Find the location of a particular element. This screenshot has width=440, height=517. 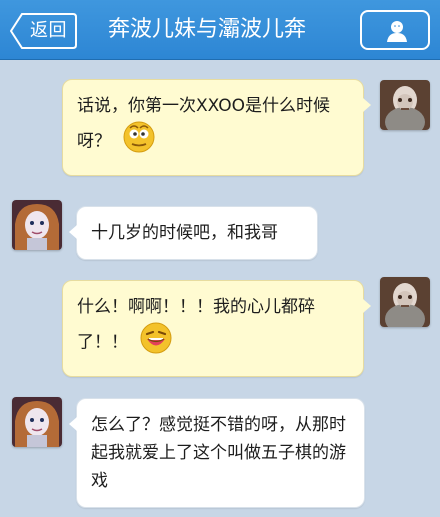

message-bubble: 十几岁的时候吧，和我哥 is located at coordinates (193, 233).